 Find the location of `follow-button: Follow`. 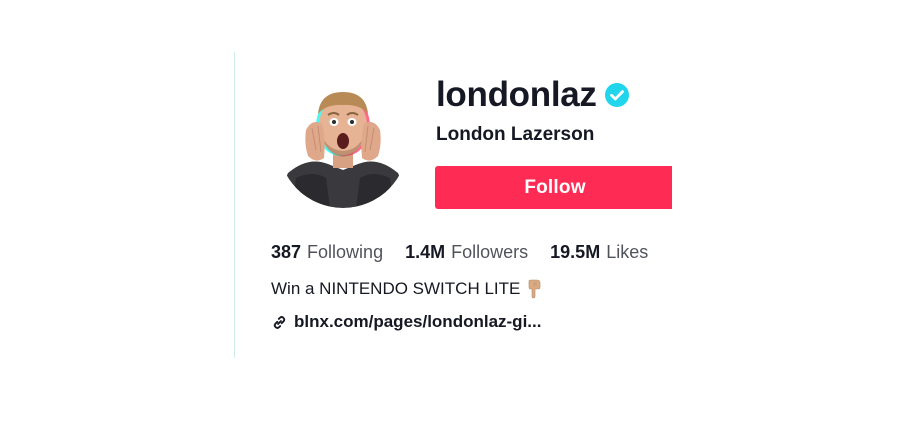

follow-button: Follow is located at coordinates (553, 187).